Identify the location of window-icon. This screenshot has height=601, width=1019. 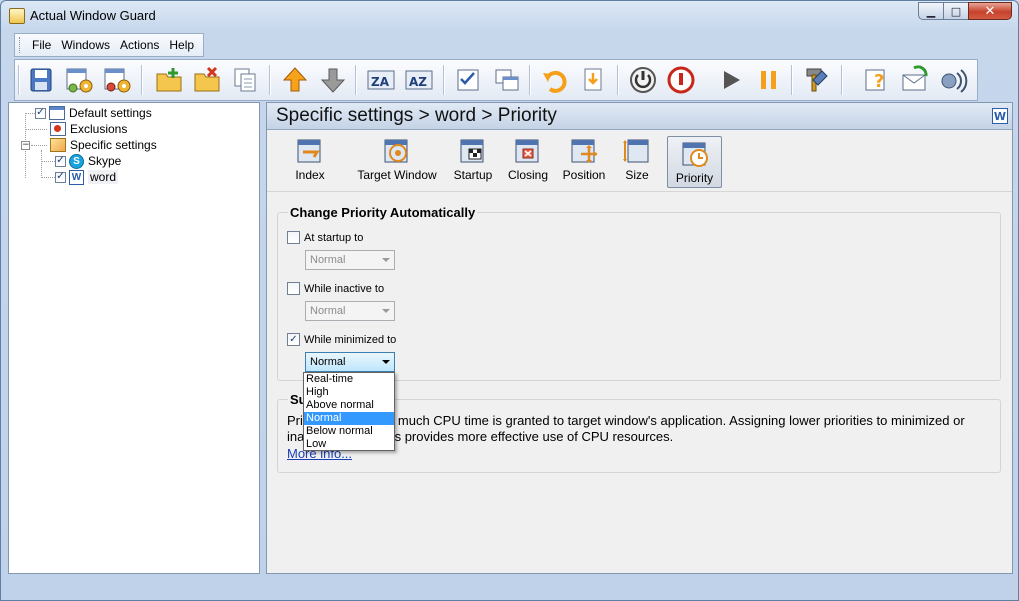
(57, 113).